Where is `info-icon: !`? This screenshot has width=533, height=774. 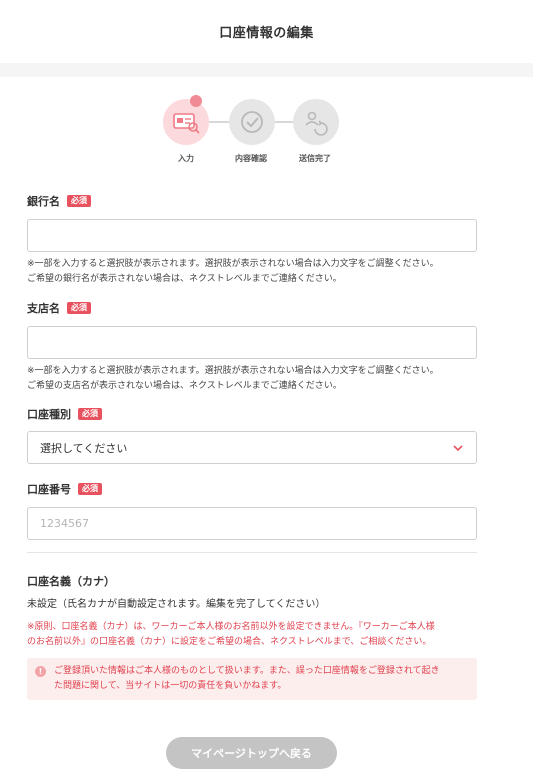 info-icon: ! is located at coordinates (40, 671).